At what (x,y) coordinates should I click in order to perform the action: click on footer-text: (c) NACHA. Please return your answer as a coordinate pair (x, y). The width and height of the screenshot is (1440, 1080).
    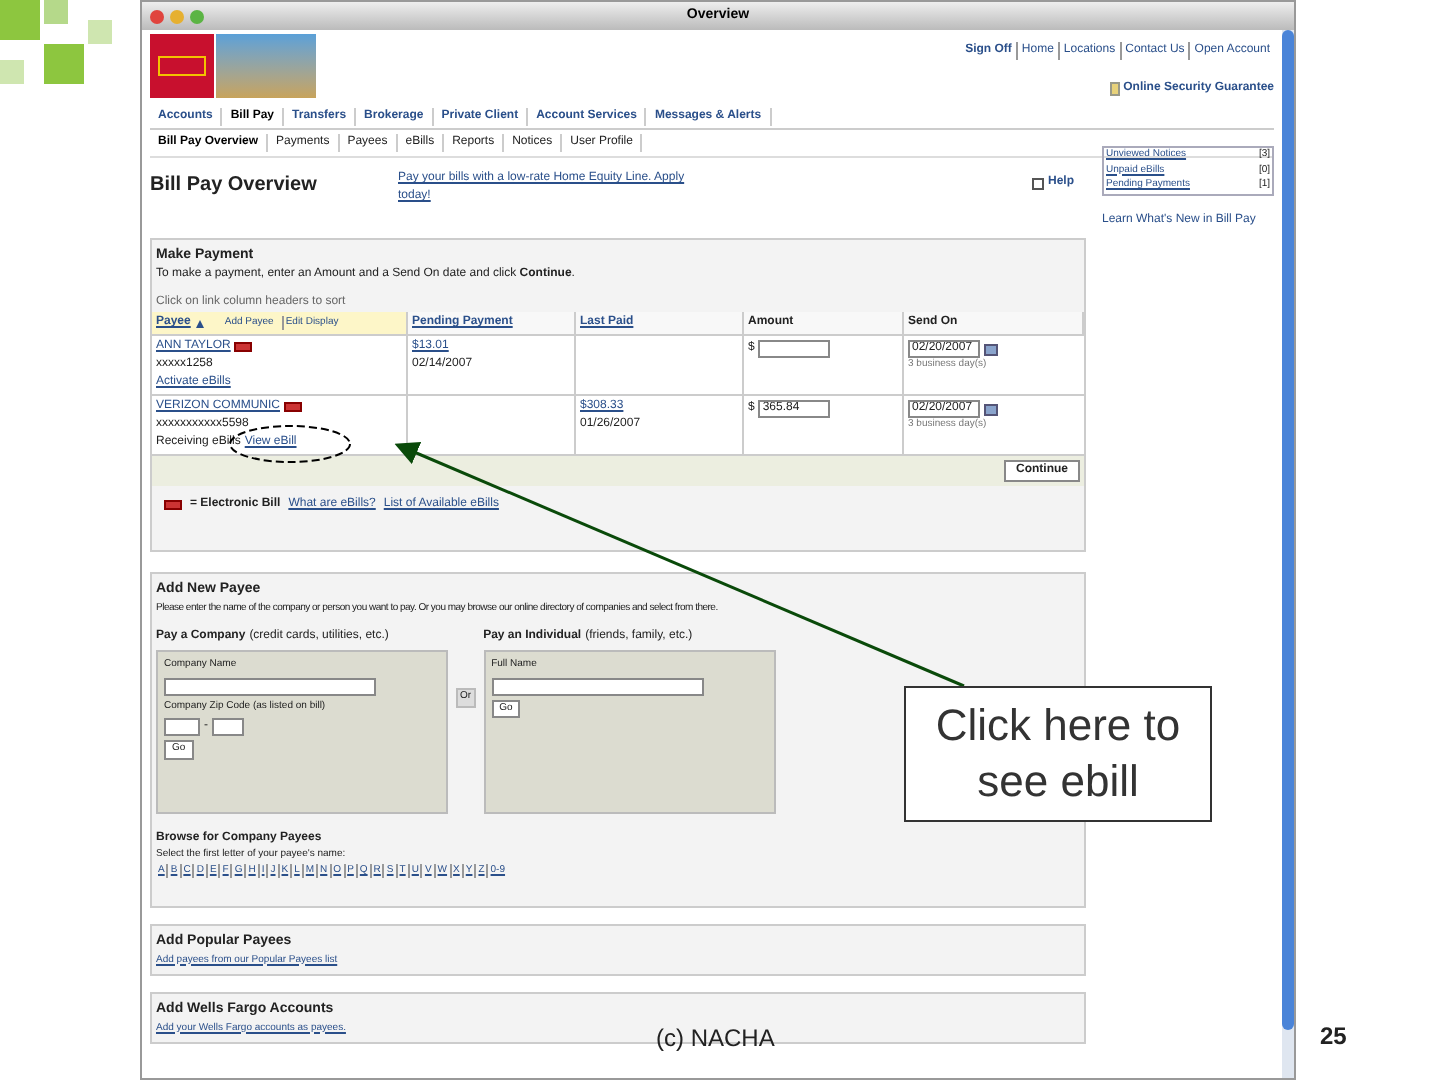
    Looking at the image, I should click on (715, 1039).